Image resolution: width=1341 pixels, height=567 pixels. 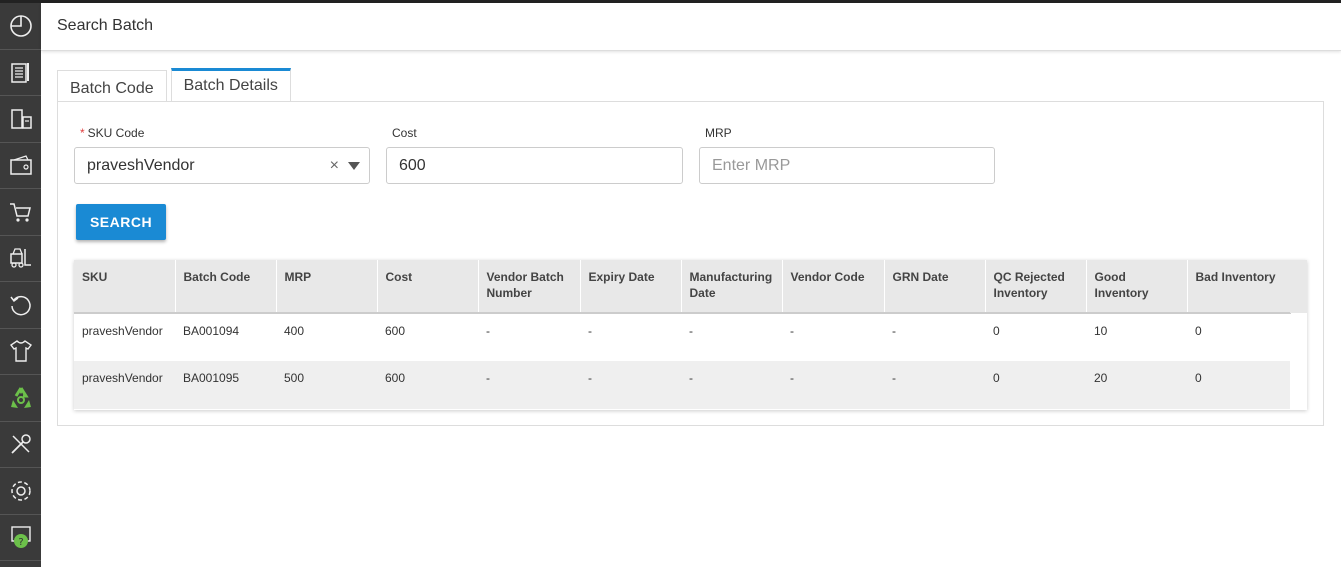 What do you see at coordinates (121, 222) in the screenshot?
I see `search-button: SEARCH` at bounding box center [121, 222].